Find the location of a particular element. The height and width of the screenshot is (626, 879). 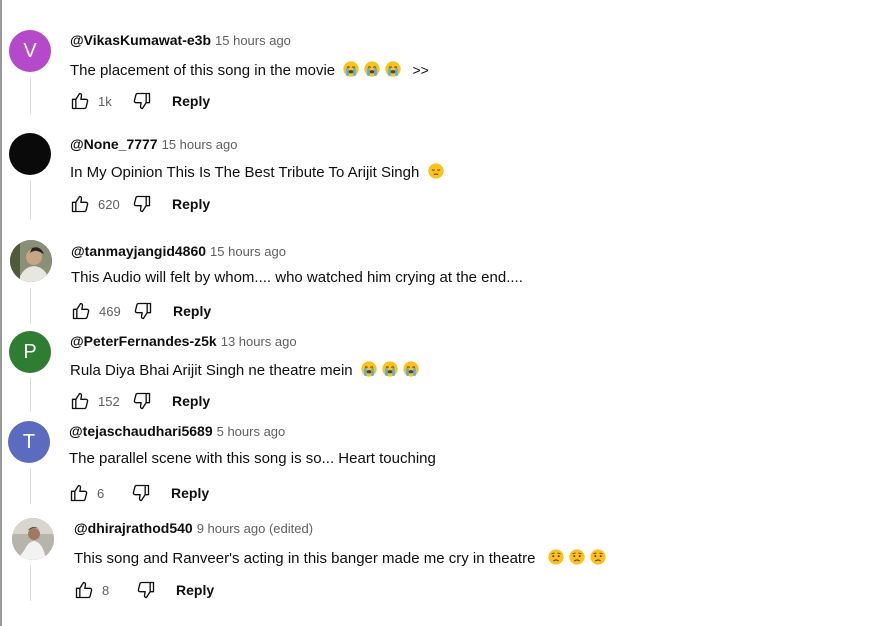

comment-actions: 469 Reply is located at coordinates (141, 311).